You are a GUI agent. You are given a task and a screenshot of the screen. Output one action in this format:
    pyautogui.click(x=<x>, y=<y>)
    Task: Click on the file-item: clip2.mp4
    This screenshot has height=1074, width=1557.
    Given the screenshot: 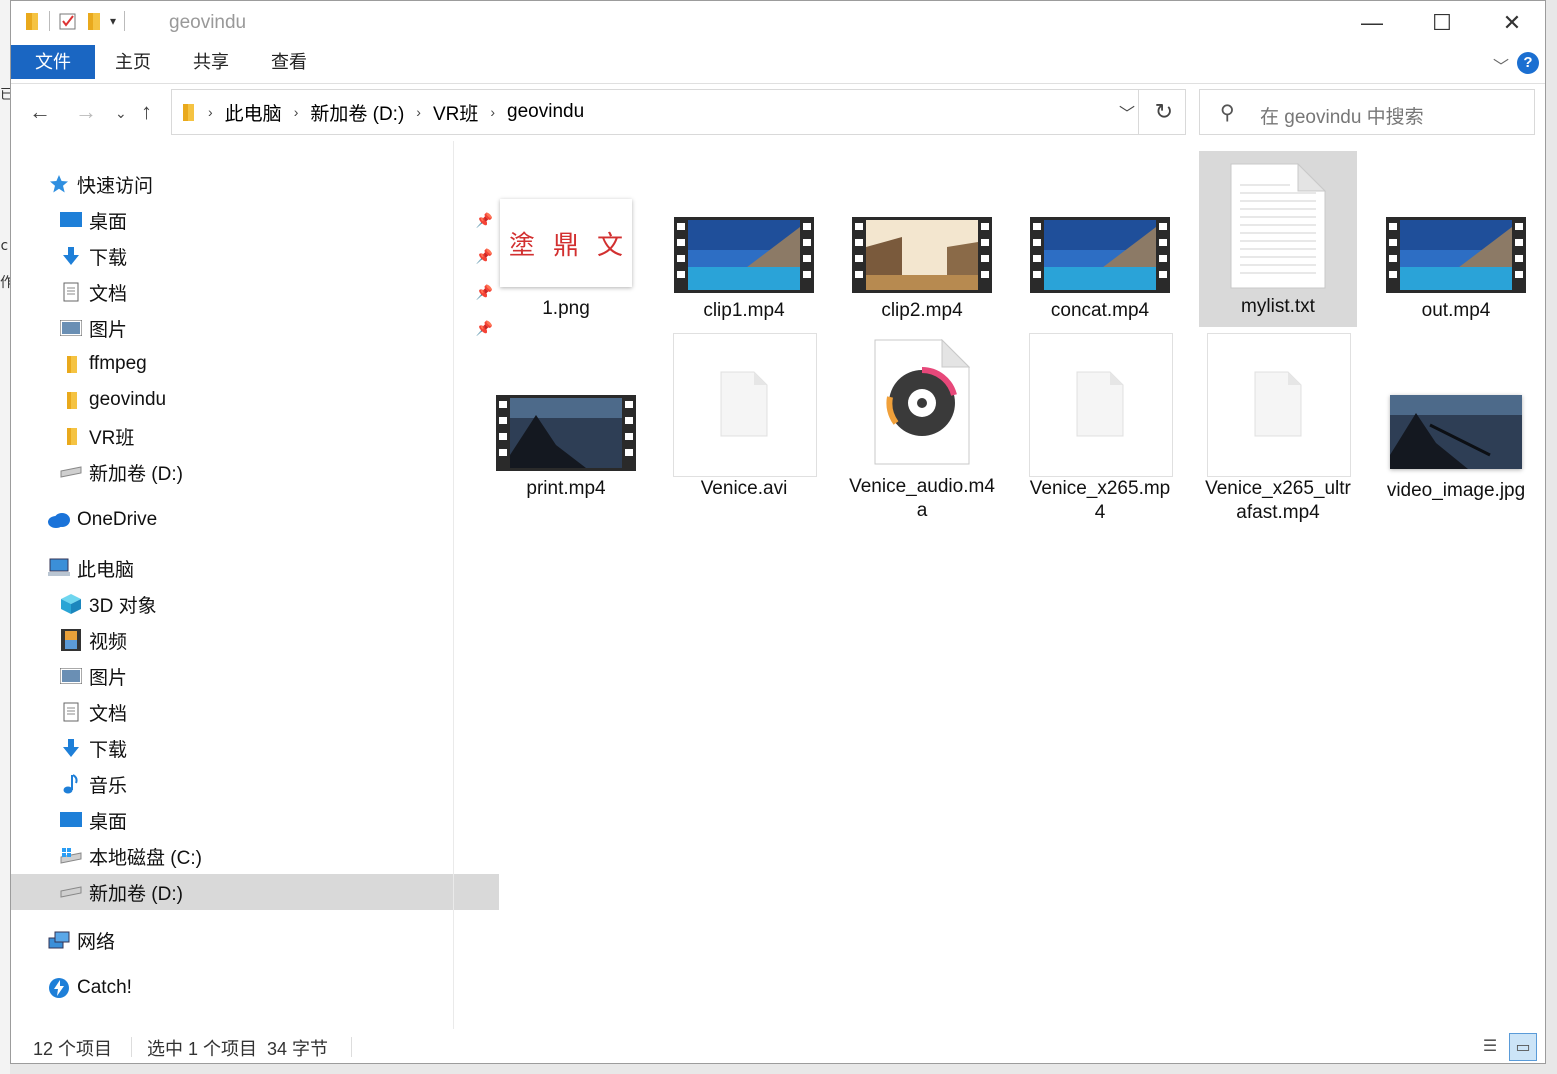 What is the action you would take?
    pyautogui.click(x=922, y=238)
    